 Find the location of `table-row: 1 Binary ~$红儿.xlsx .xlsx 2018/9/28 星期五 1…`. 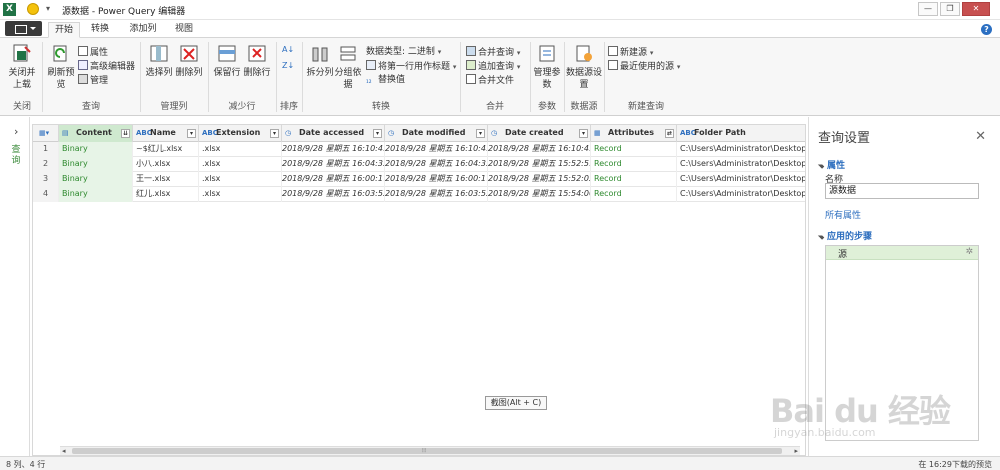

table-row: 1 Binary ~$红儿.xlsx .xlsx 2018/9/28 星期五 1… is located at coordinates (419, 149).